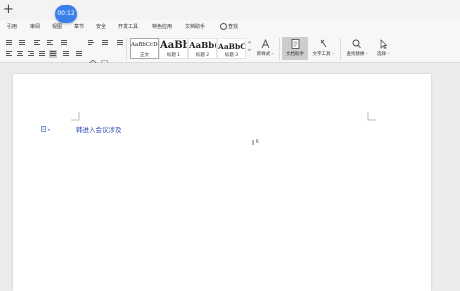 The width and height of the screenshot is (460, 291). Describe the element at coordinates (66, 54) in the screenshot. I see `line-spacing-button` at that location.